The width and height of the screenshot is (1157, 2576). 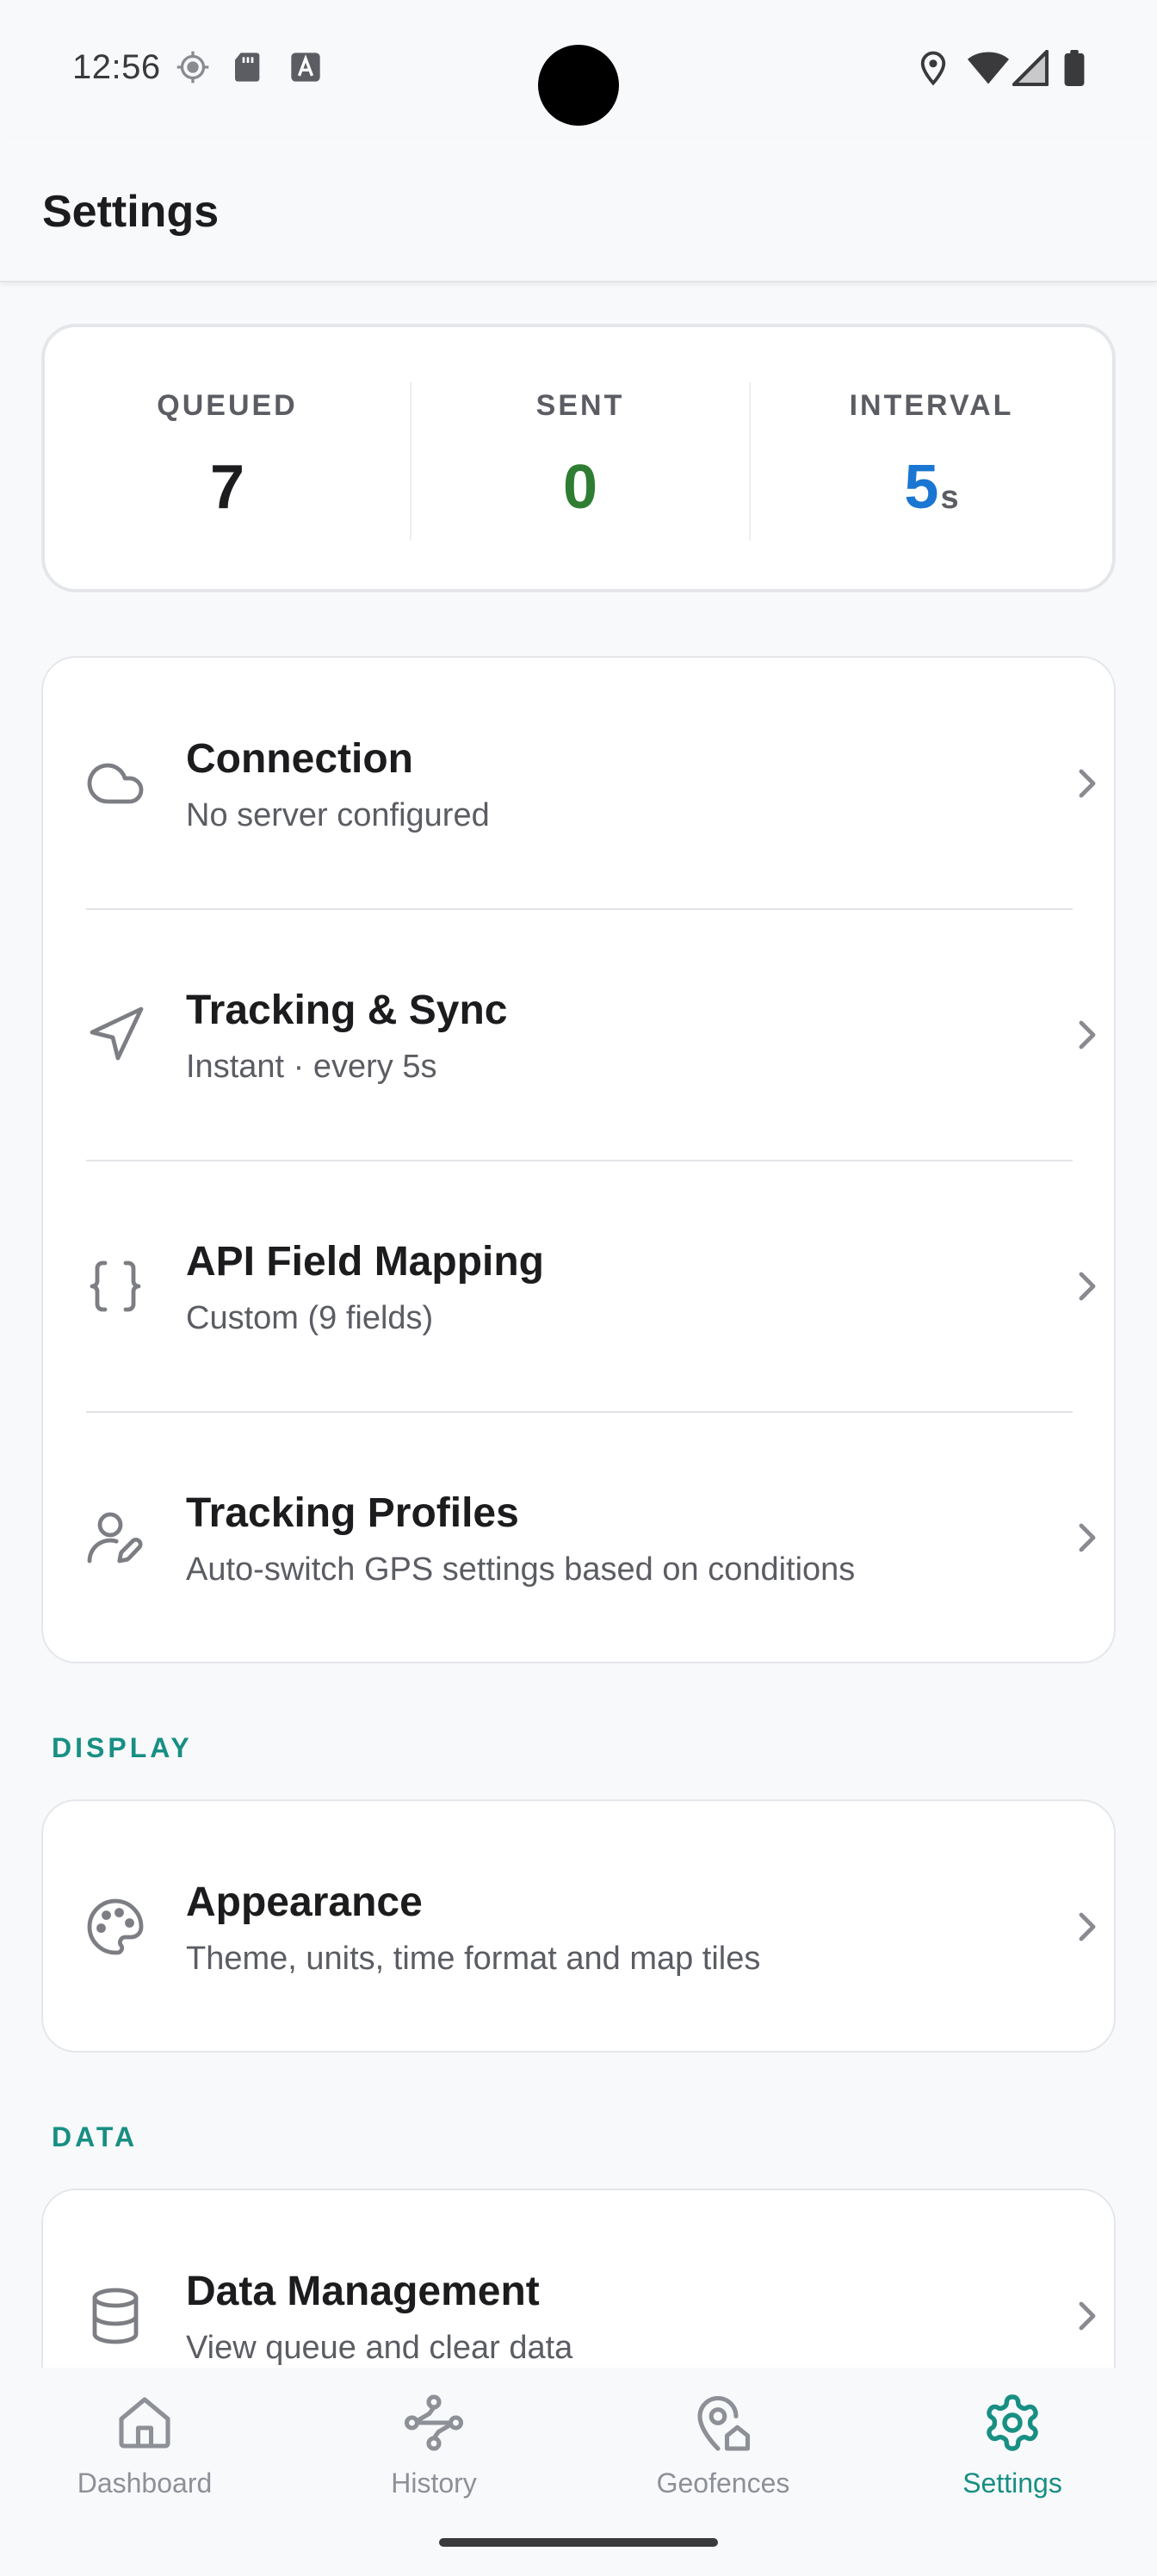 I want to click on database-icon, so click(x=115, y=2316).